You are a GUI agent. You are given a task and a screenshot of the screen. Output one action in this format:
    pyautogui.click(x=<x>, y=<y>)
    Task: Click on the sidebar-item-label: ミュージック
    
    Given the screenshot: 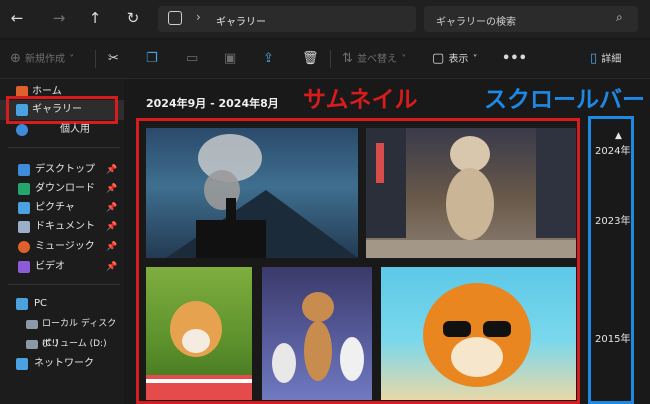 What is the action you would take?
    pyautogui.click(x=65, y=246)
    